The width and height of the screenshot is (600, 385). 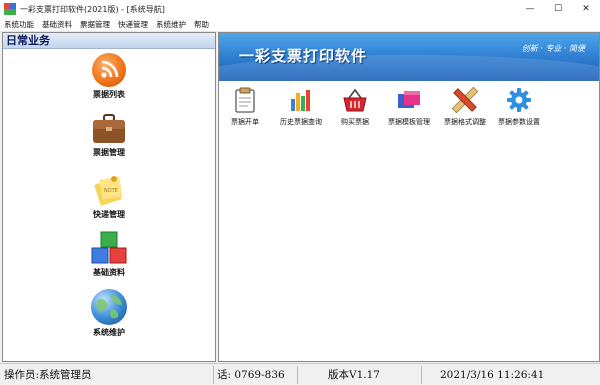 I want to click on bar-chart-icon, so click(x=301, y=100).